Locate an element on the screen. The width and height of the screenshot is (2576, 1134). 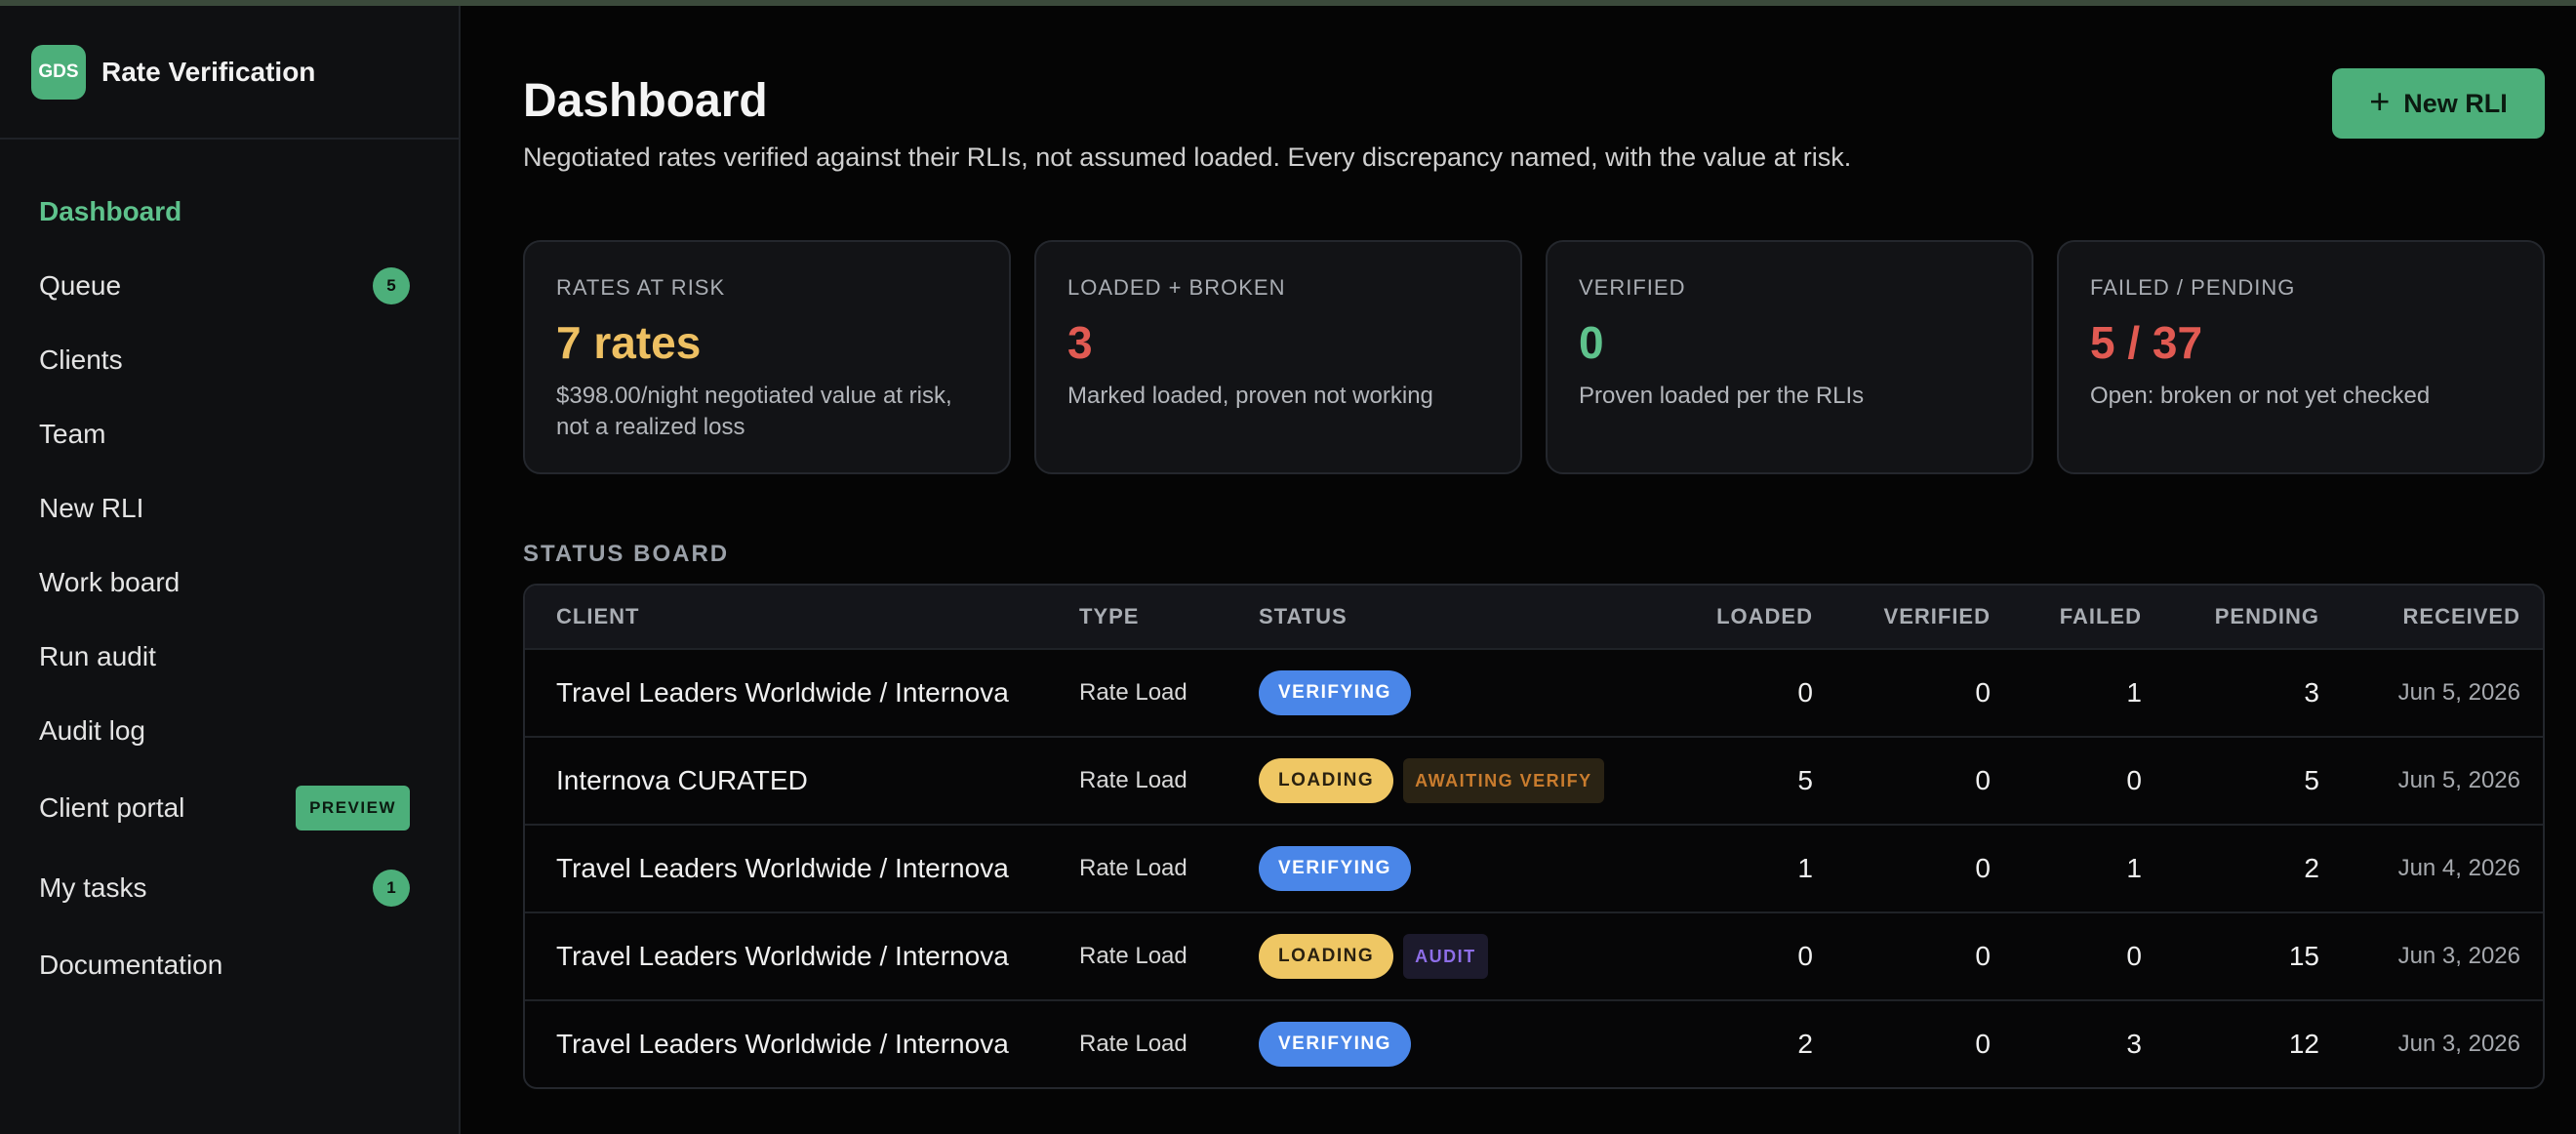
column-header-pending: PENDING is located at coordinates (2230, 617).